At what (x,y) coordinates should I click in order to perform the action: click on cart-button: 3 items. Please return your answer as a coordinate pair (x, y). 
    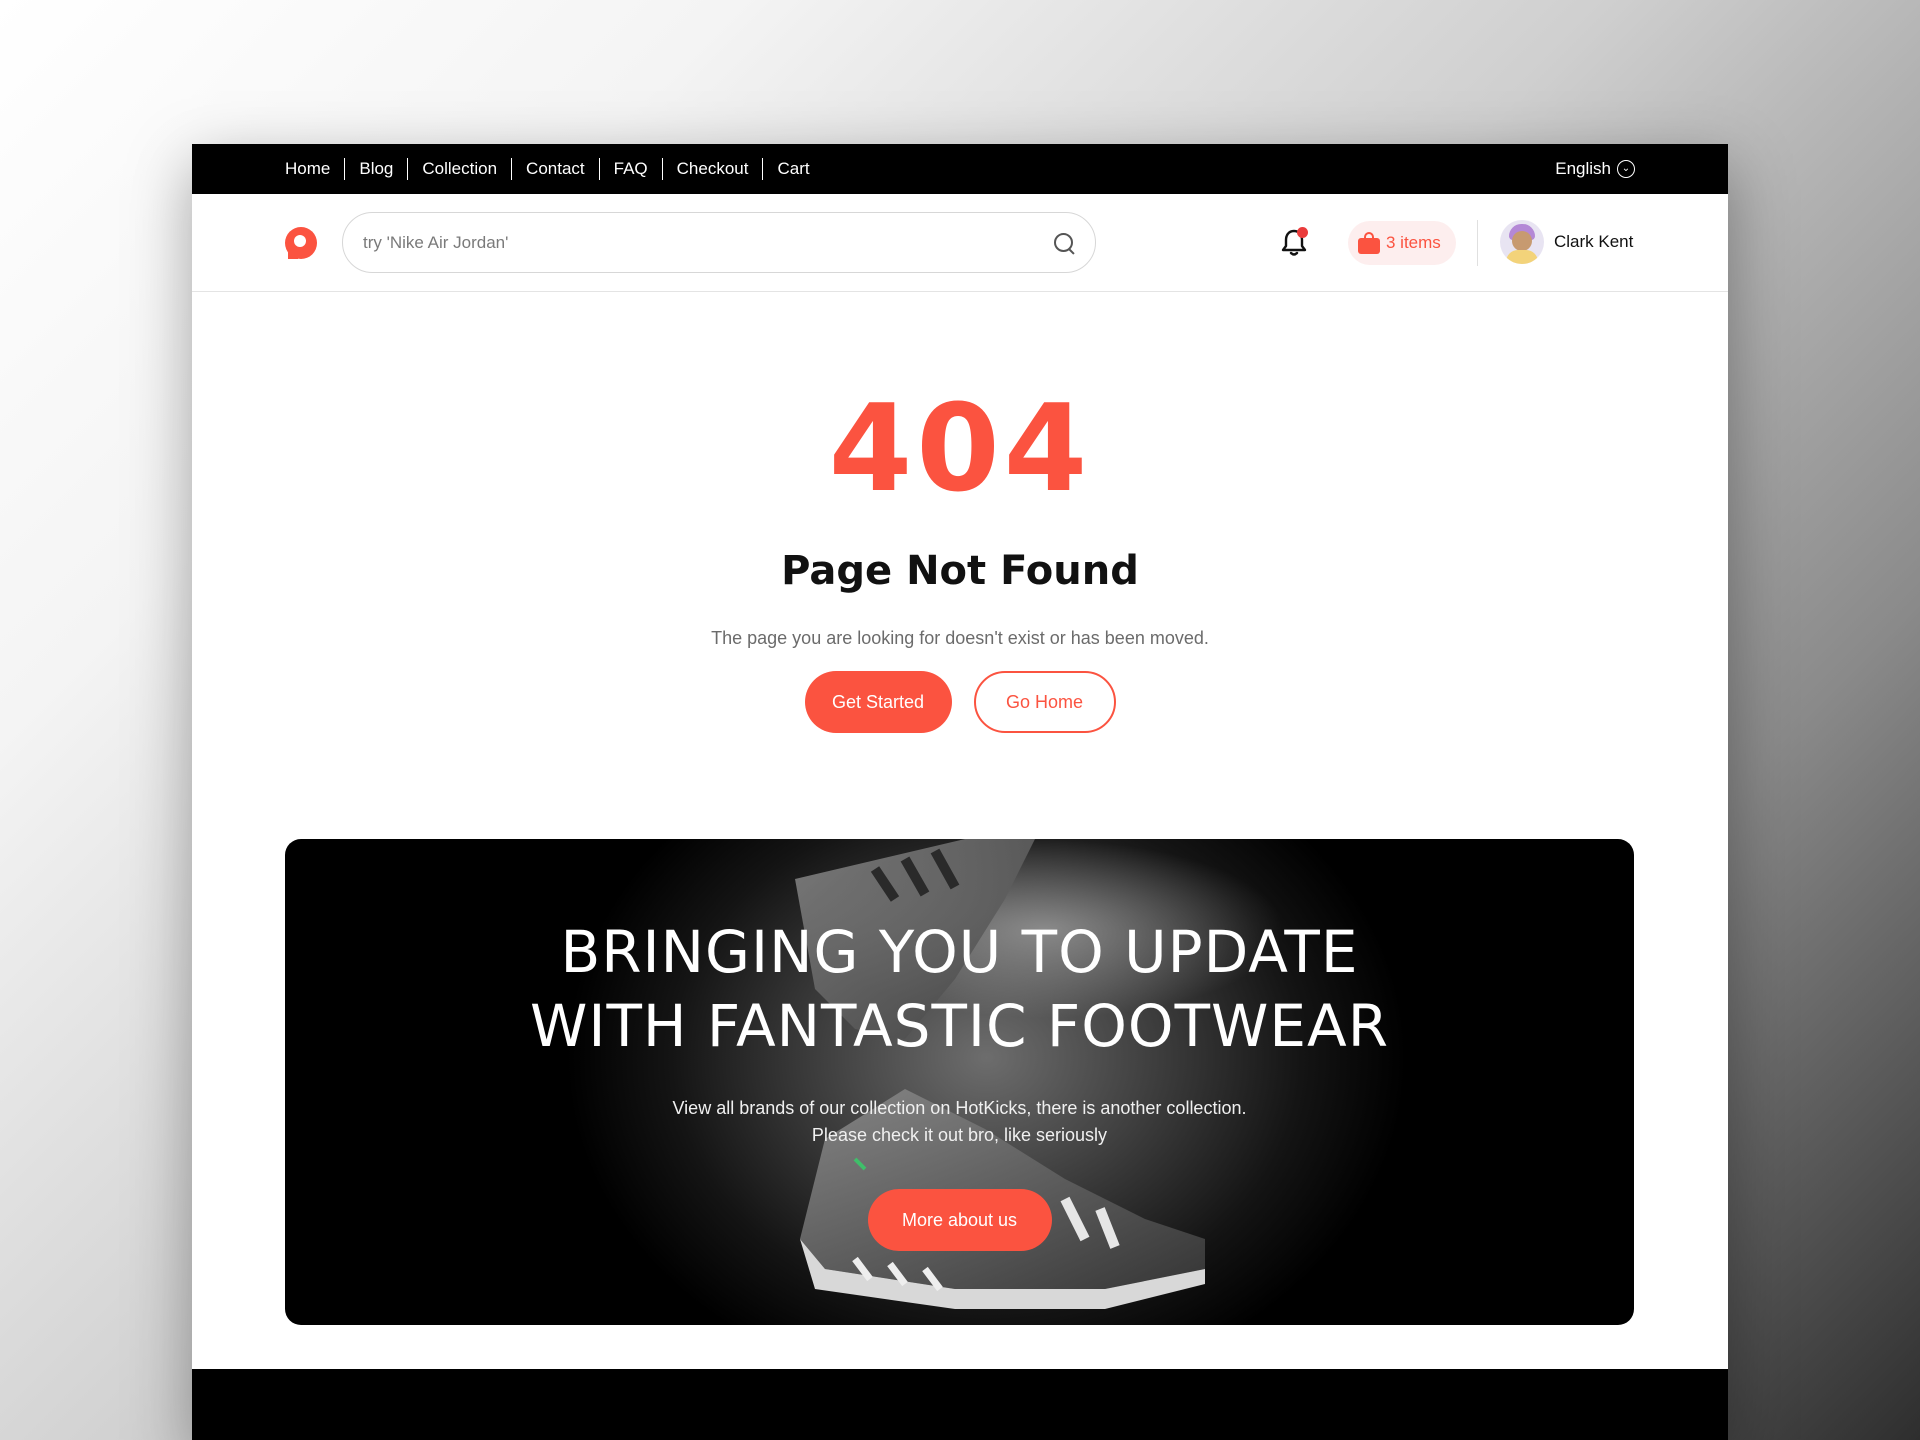
    Looking at the image, I should click on (1402, 243).